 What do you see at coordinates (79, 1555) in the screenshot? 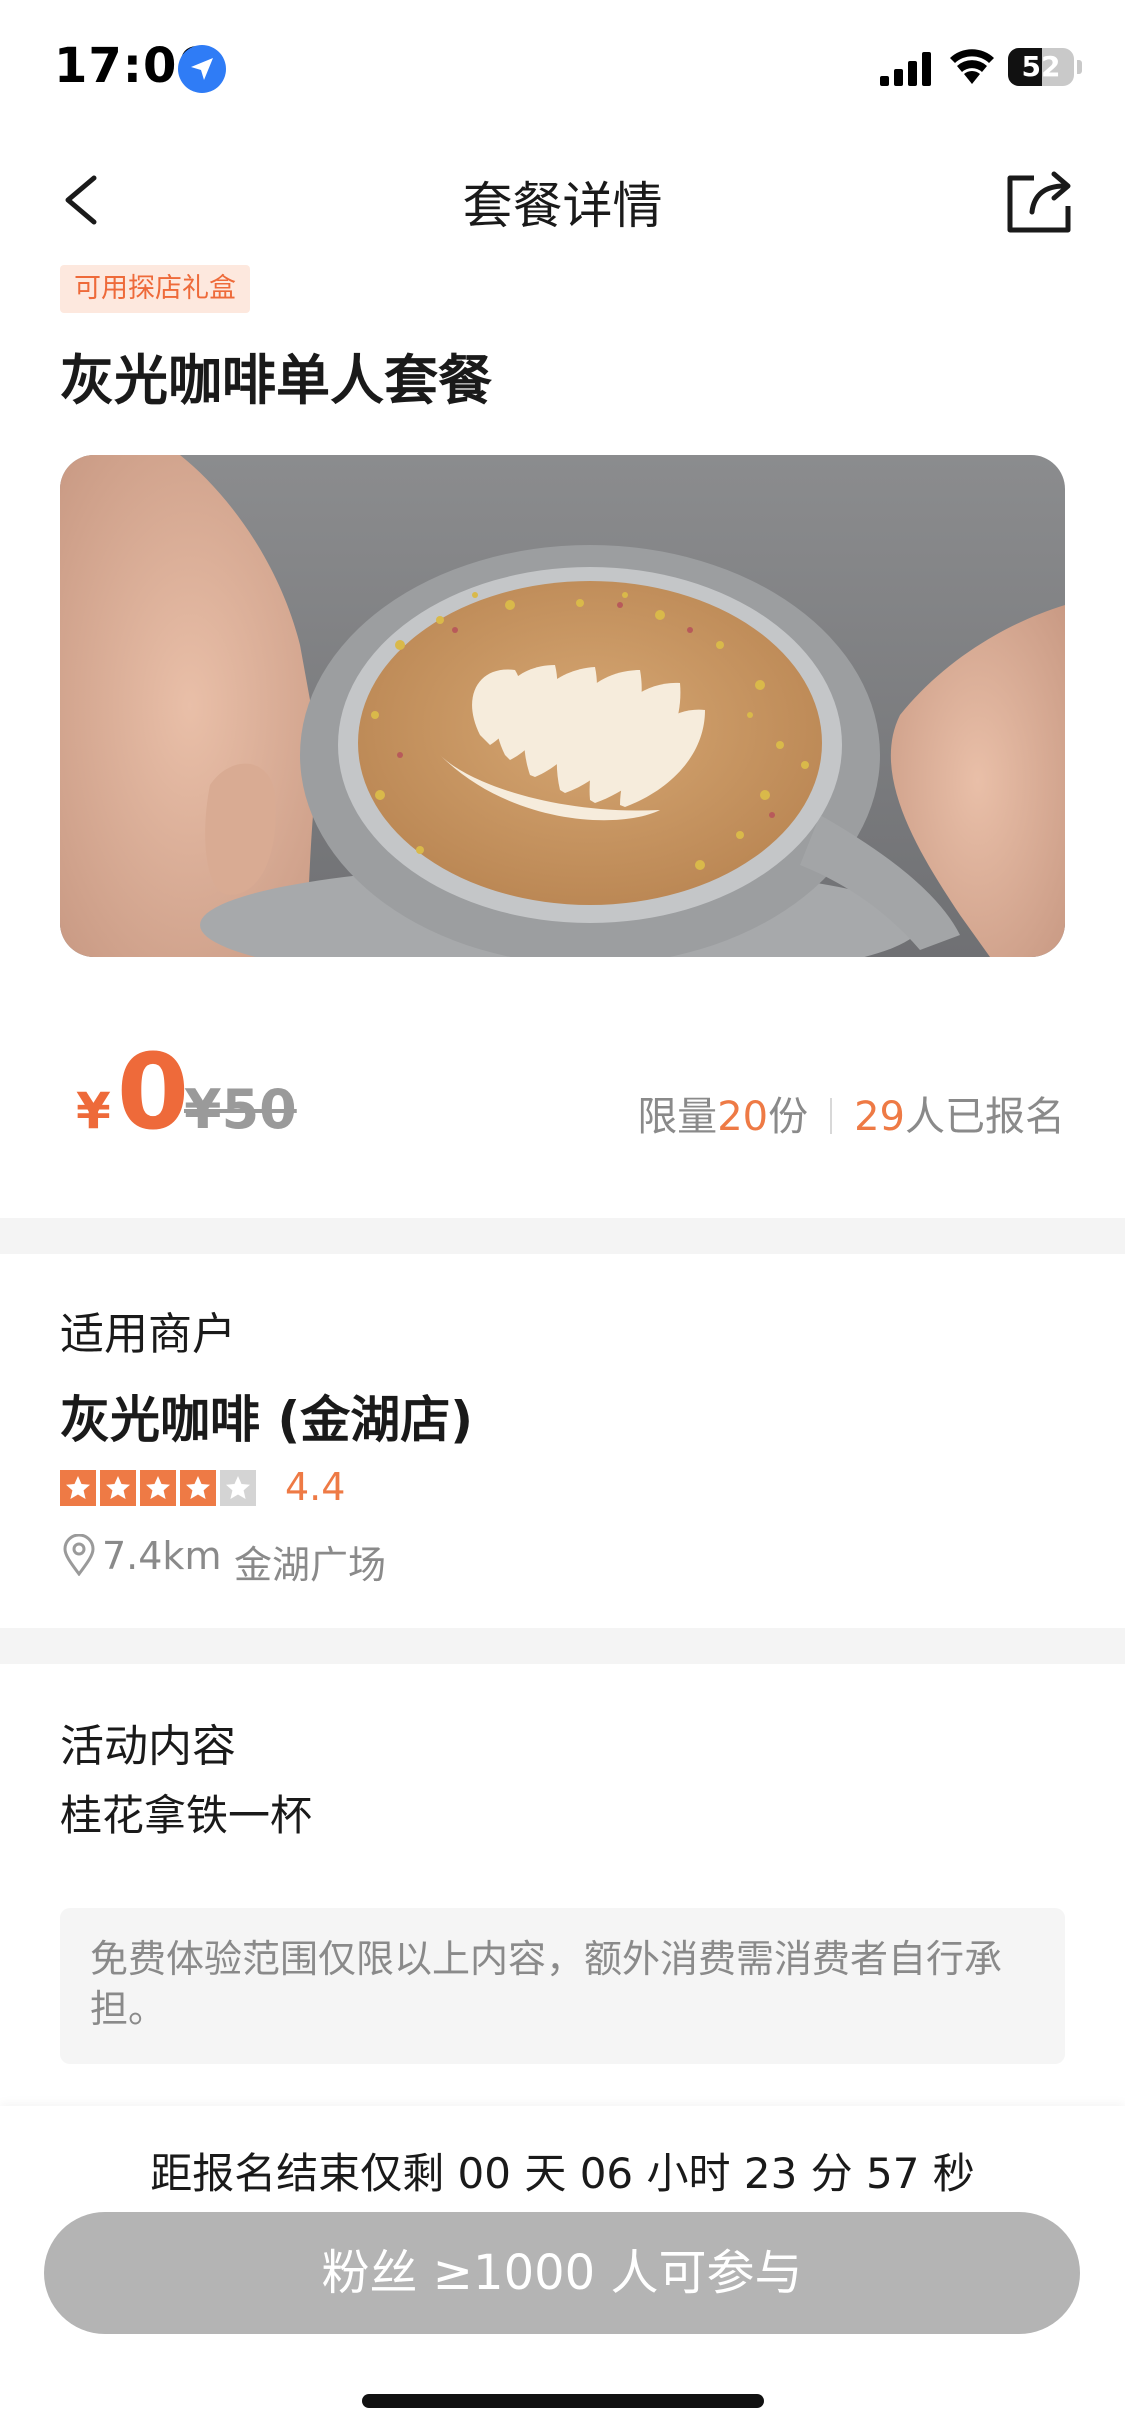
I see `map-pin-icon` at bounding box center [79, 1555].